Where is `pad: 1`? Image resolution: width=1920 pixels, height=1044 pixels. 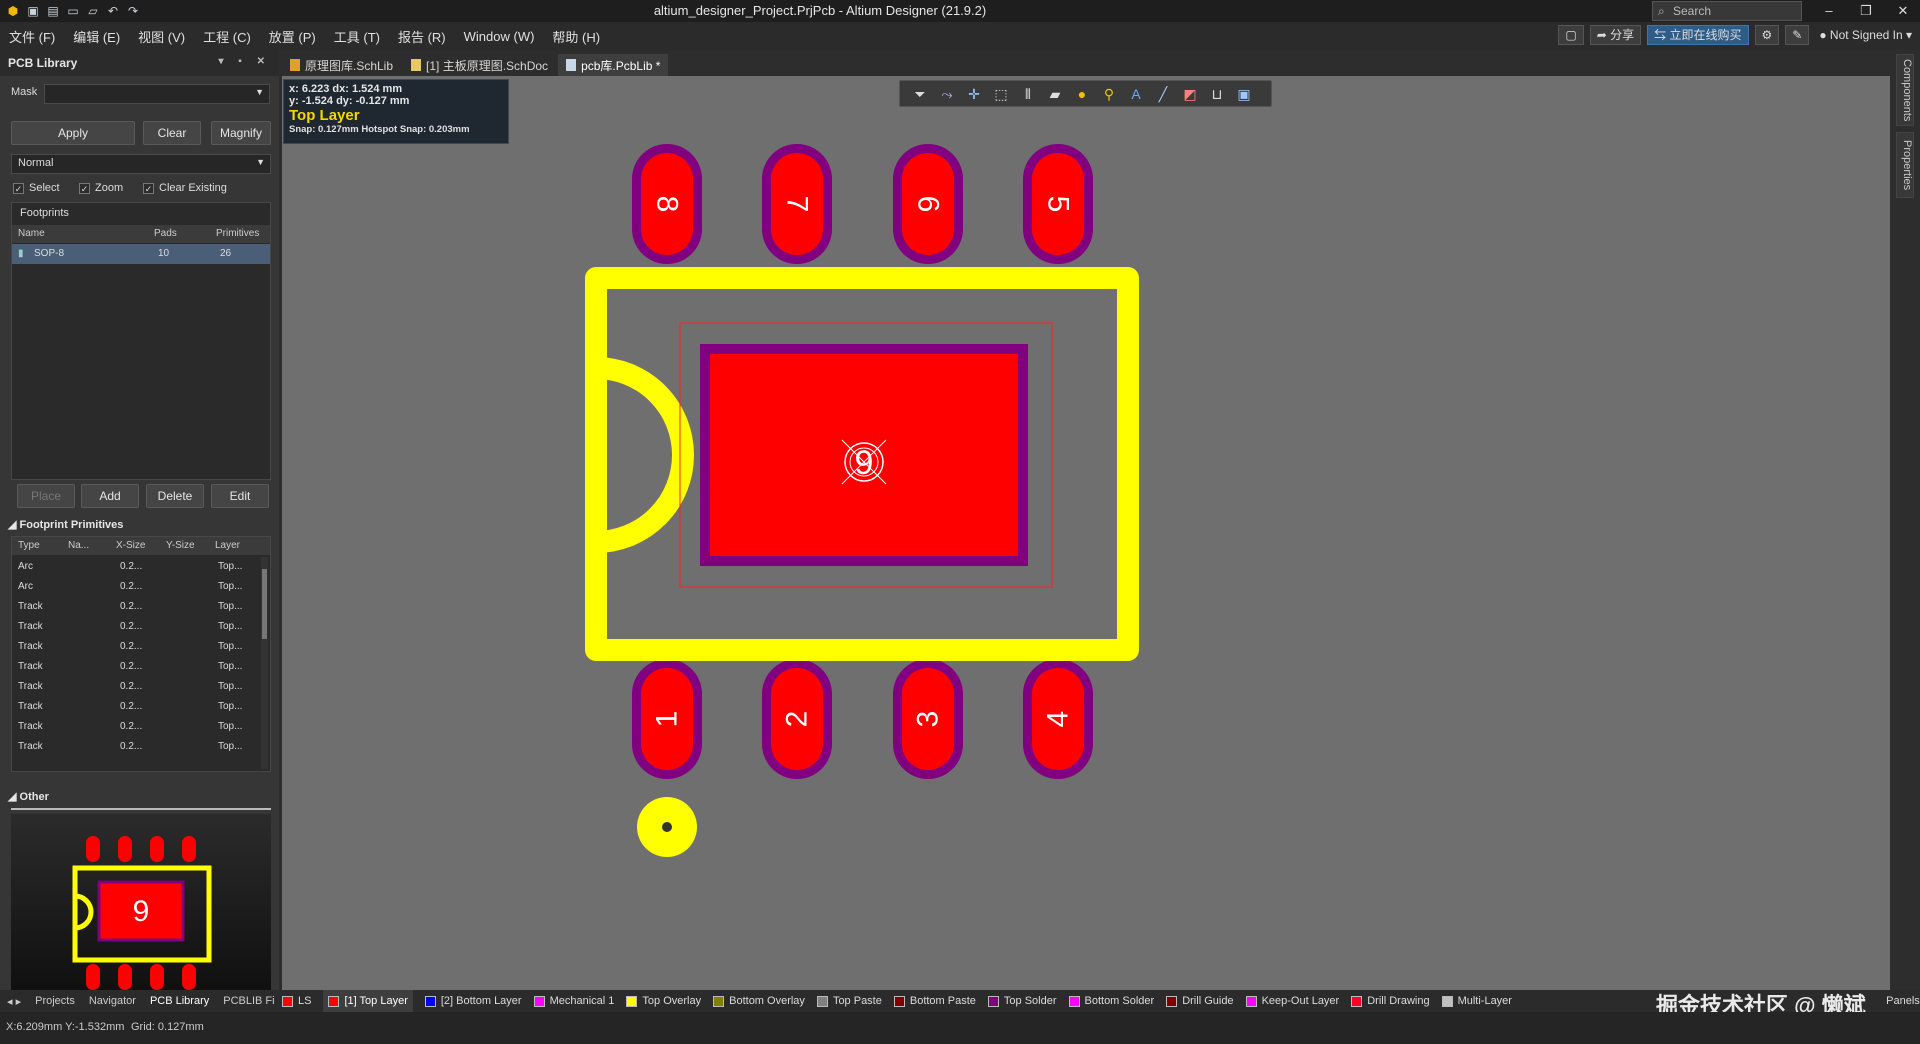 pad: 1 is located at coordinates (667, 719).